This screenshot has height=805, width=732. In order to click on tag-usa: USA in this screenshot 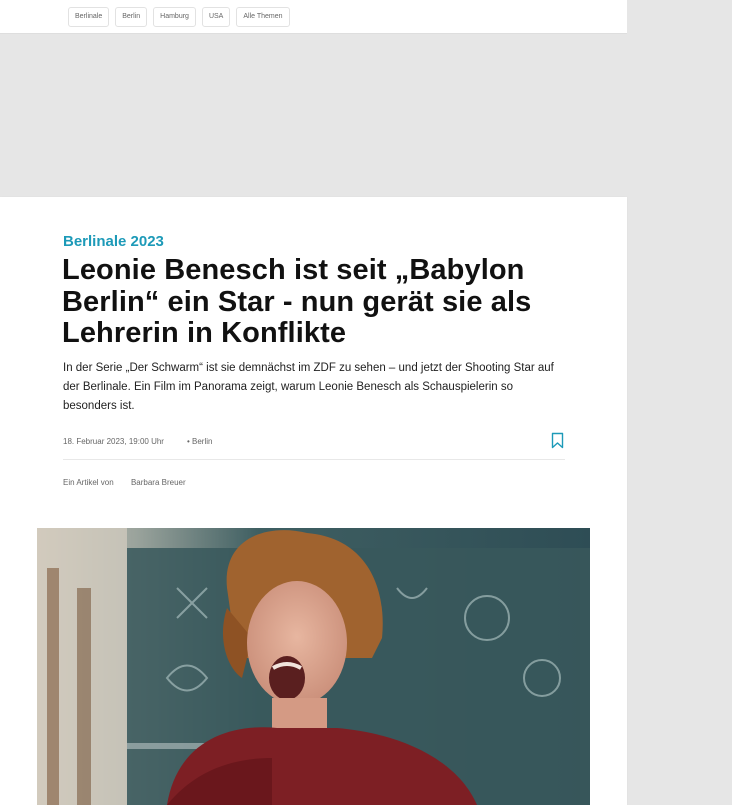, I will do `click(216, 17)`.